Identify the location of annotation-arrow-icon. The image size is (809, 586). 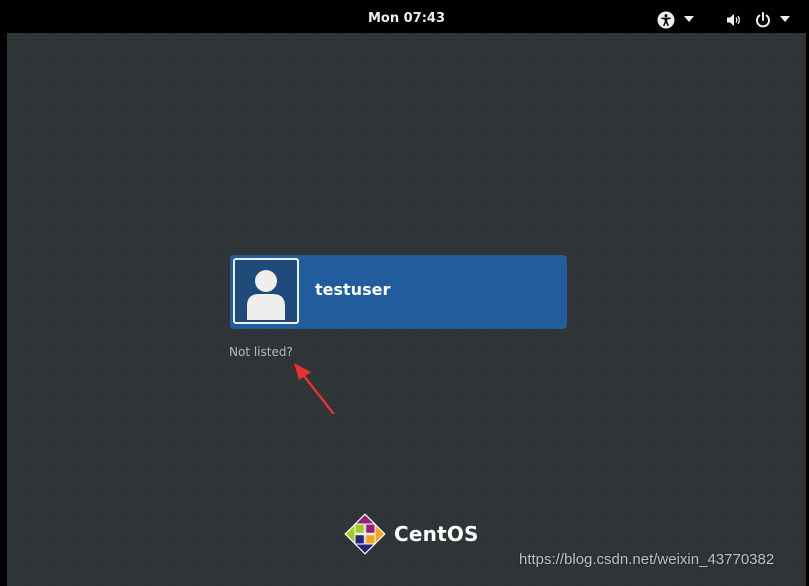
(314, 389).